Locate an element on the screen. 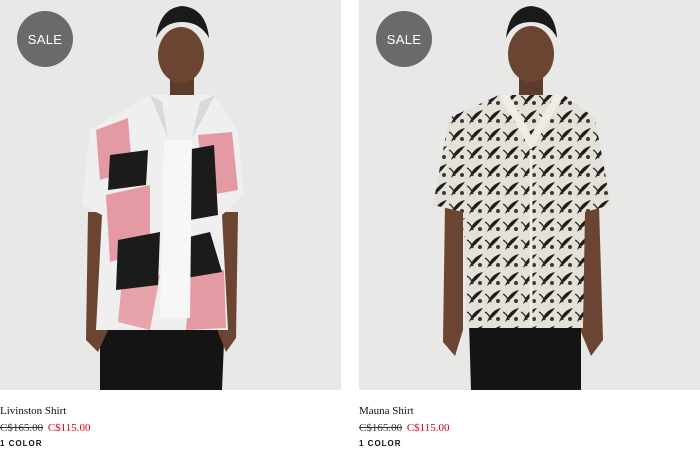 The width and height of the screenshot is (700, 452). product-name: Livinston Shirt is located at coordinates (33, 411).